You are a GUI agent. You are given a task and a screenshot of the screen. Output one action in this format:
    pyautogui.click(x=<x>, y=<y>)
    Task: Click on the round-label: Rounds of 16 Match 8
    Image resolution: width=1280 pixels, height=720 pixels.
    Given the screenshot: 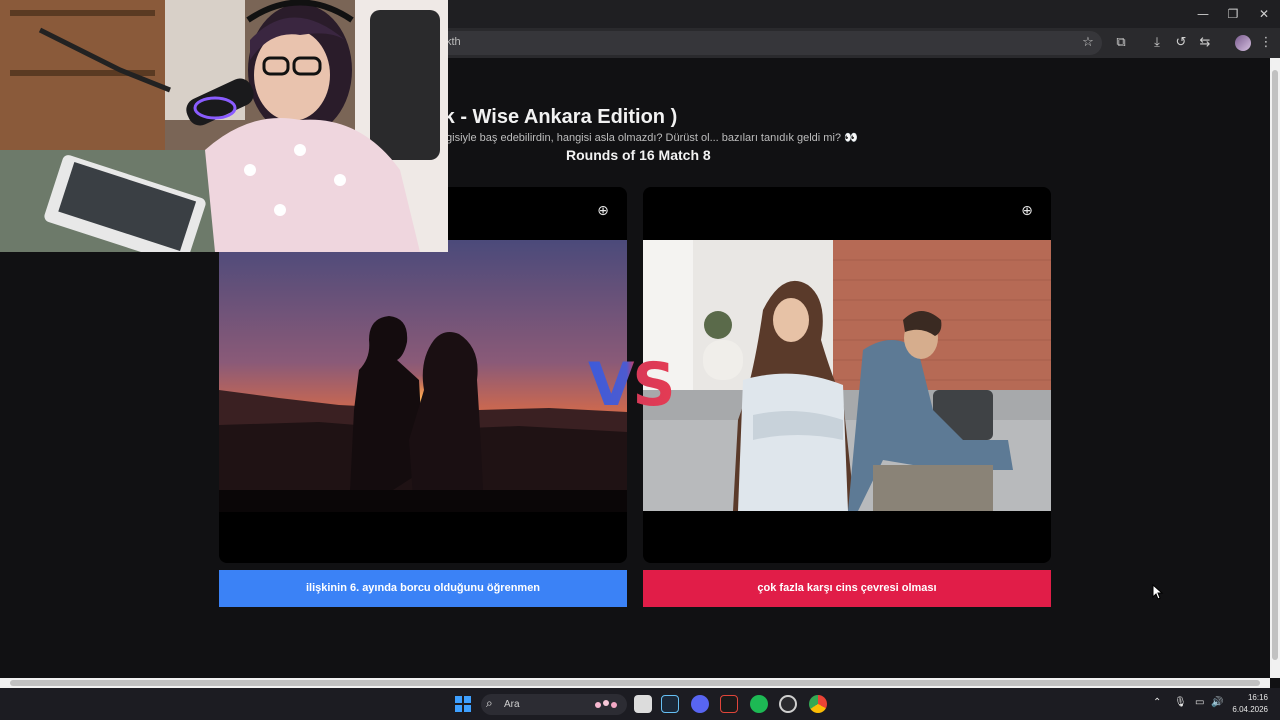 What is the action you would take?
    pyautogui.click(x=638, y=155)
    